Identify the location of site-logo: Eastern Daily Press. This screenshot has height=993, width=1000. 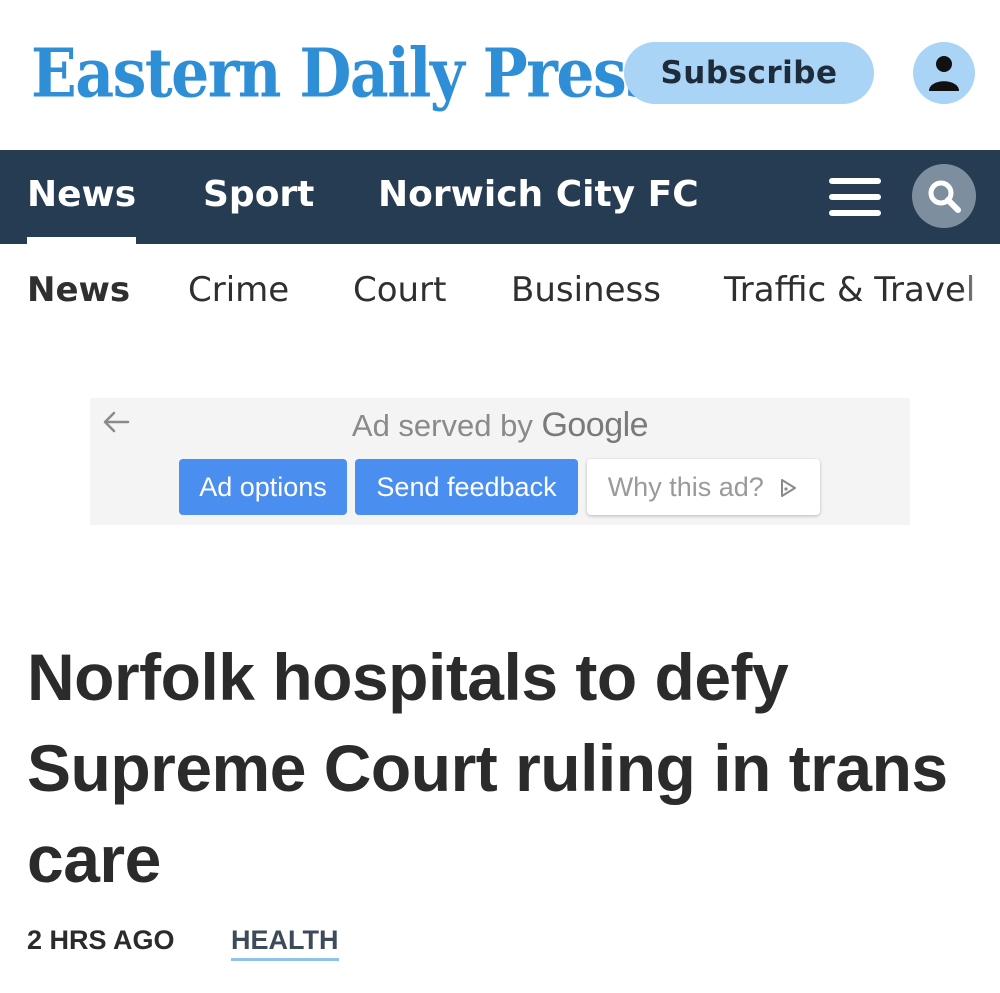
(345, 74).